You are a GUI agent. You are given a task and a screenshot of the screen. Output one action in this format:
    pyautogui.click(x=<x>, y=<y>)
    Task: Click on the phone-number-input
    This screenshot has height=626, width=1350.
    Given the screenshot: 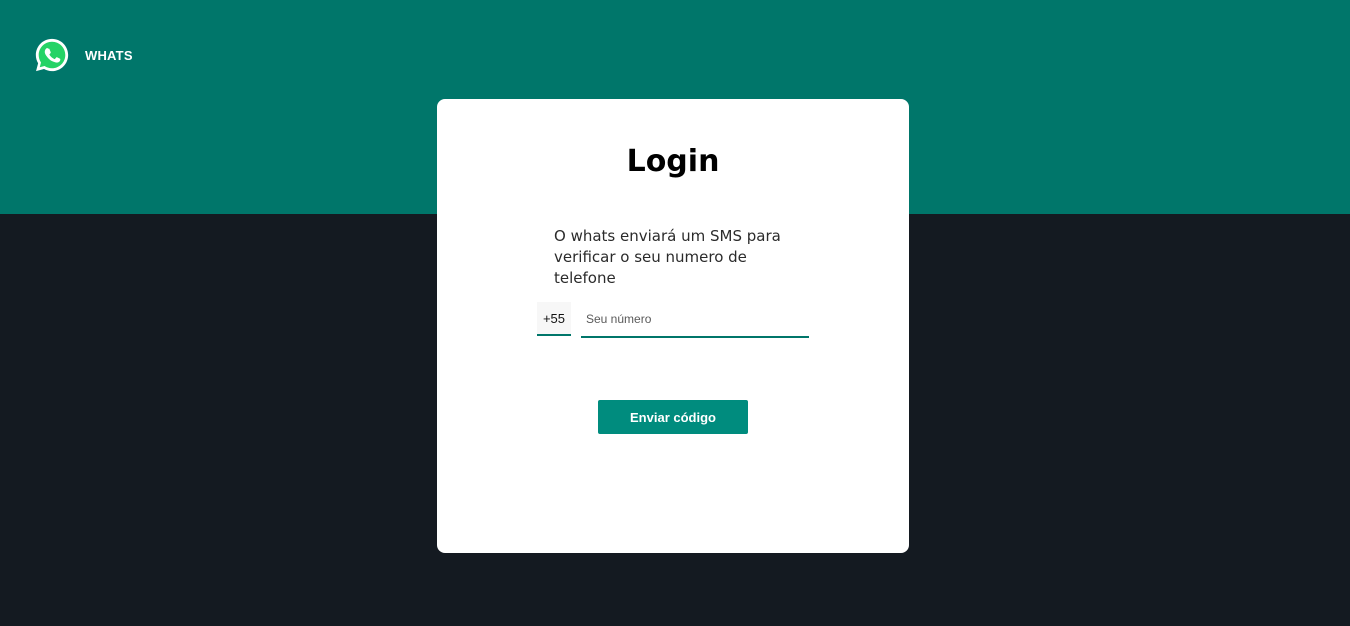 What is the action you would take?
    pyautogui.click(x=695, y=320)
    